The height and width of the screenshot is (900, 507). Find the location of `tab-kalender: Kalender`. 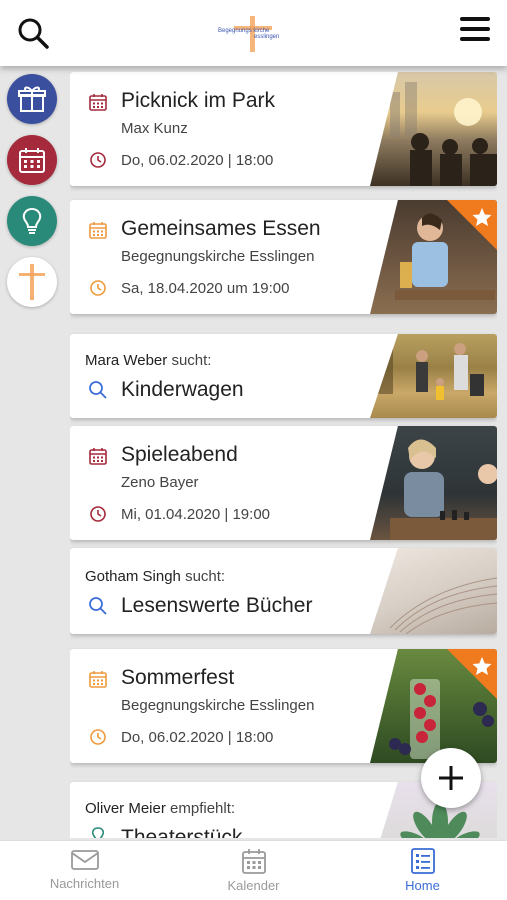

tab-kalender: Kalender is located at coordinates (253, 870).